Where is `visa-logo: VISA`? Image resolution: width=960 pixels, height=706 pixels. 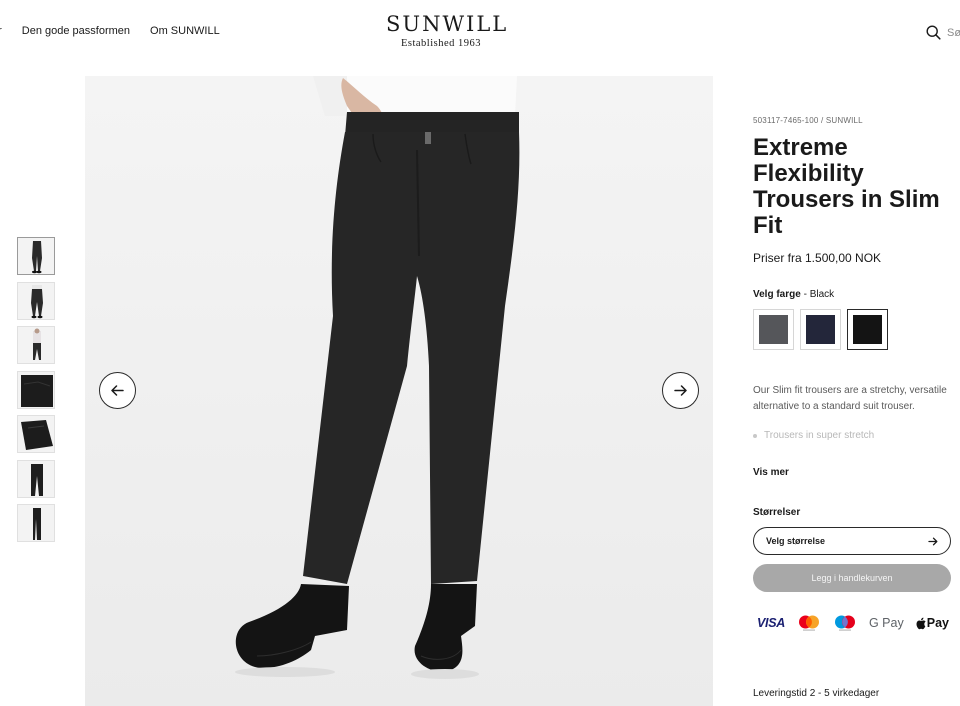
visa-logo: VISA is located at coordinates (771, 623).